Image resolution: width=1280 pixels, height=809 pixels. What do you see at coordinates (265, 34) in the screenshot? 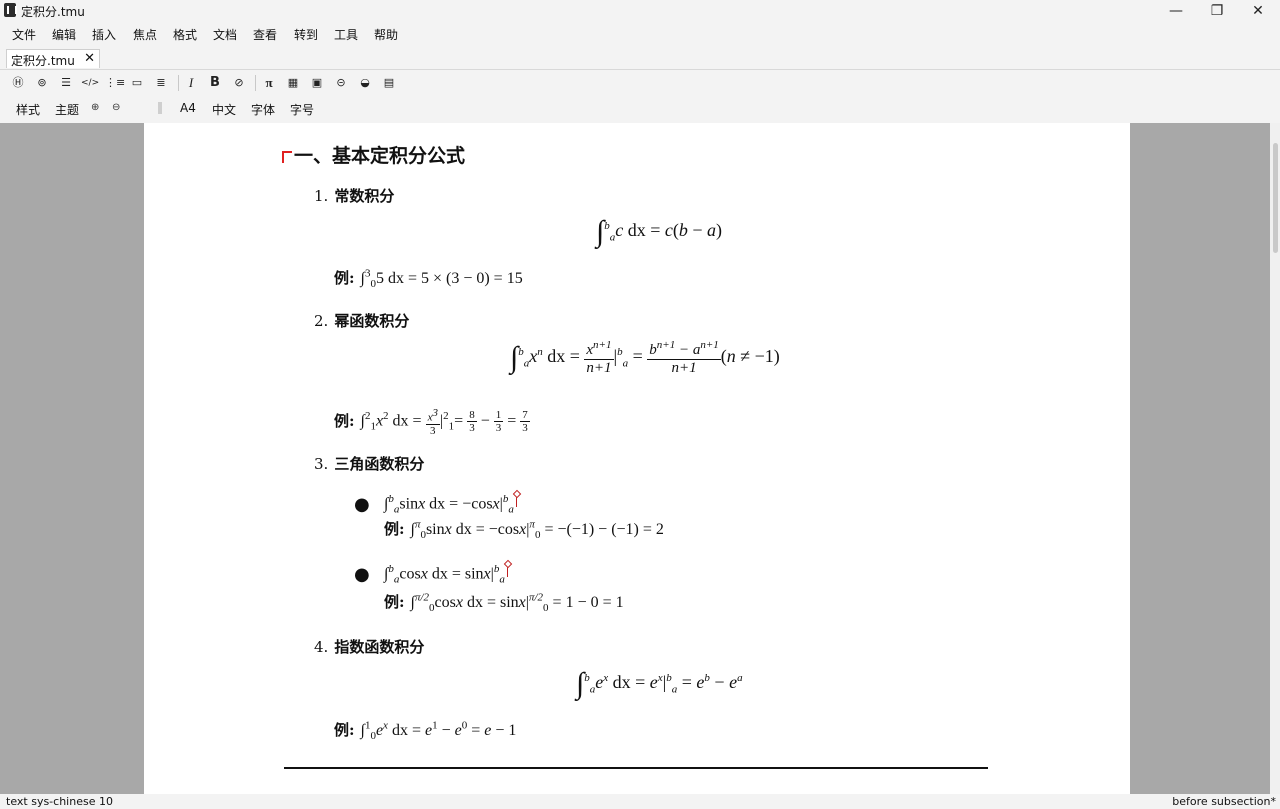
I see `menu-view: 查看` at bounding box center [265, 34].